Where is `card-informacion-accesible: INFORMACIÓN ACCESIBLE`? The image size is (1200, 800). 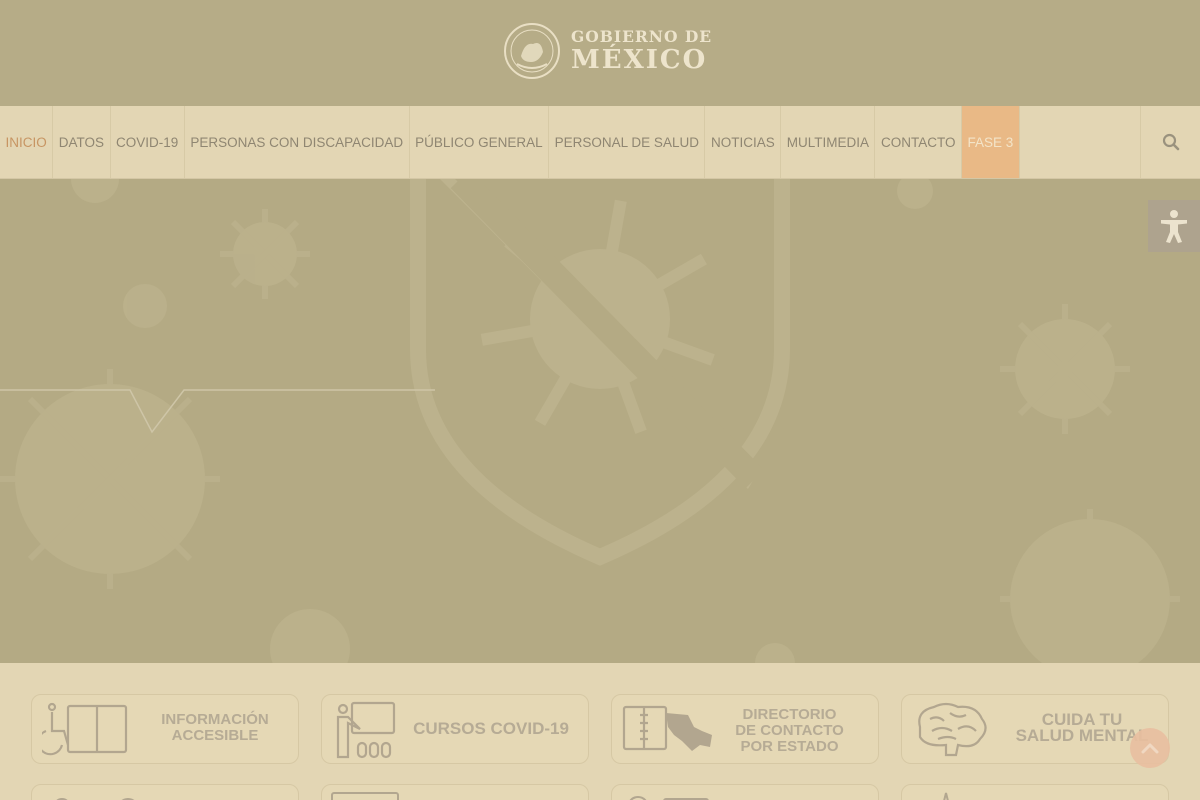
card-informacion-accesible: INFORMACIÓN ACCESIBLE is located at coordinates (165, 729).